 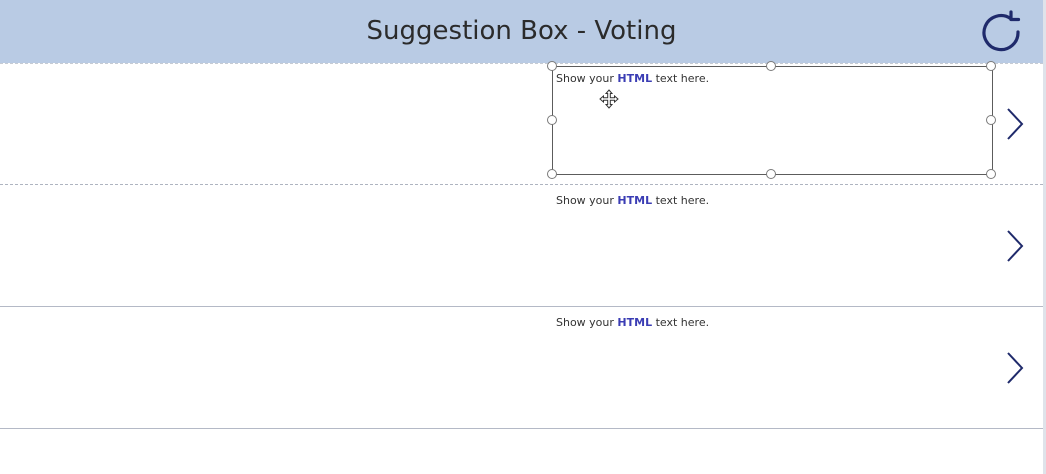 I want to click on row-divider, so click(x=521, y=428).